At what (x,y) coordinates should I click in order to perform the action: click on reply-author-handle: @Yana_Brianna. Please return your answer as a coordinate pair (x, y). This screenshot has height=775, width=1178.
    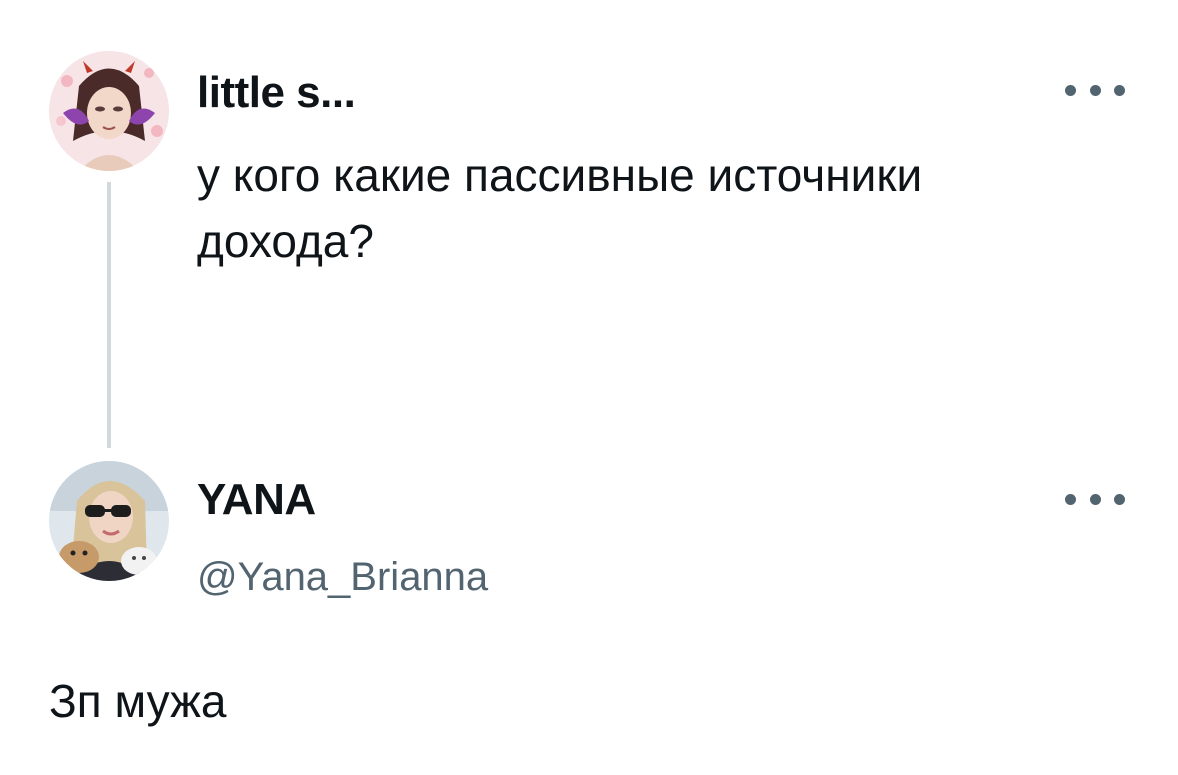
    Looking at the image, I should click on (342, 577).